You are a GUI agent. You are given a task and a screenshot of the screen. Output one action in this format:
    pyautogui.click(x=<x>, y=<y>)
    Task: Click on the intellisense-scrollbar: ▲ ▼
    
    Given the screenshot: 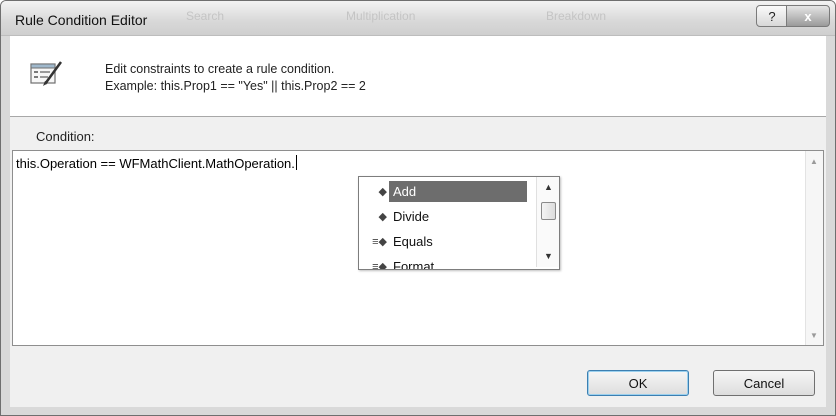 What is the action you would take?
    pyautogui.click(x=547, y=222)
    